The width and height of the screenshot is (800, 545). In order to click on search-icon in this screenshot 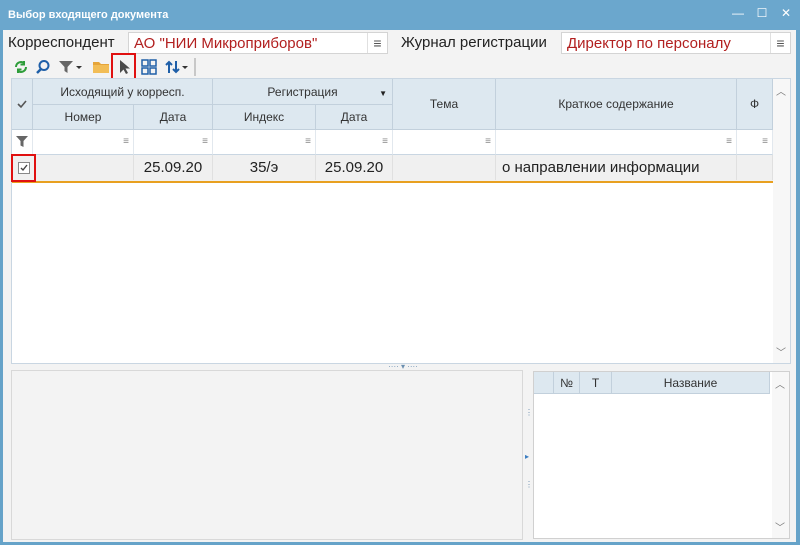, I will do `click(43, 67)`.